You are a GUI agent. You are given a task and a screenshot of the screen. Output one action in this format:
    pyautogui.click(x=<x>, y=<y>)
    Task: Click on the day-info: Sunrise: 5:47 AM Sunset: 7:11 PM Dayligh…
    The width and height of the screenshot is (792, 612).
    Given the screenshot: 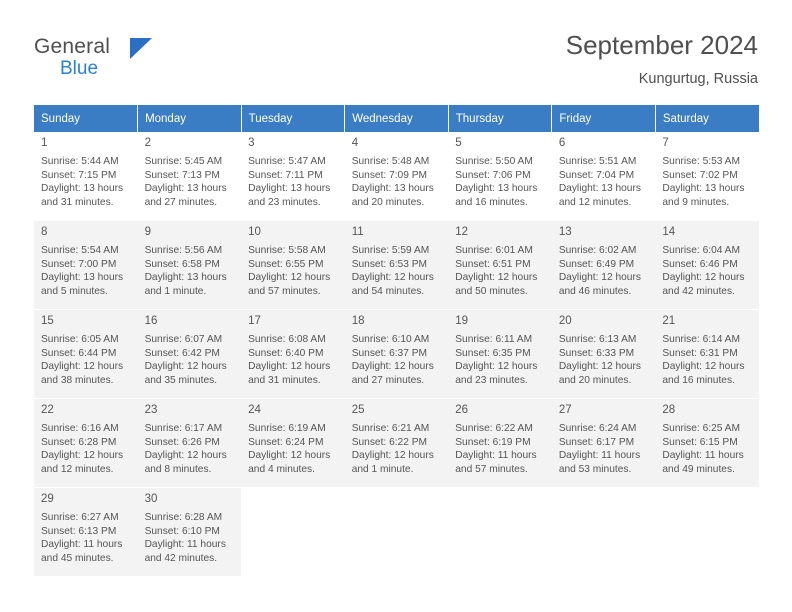 What is the action you would take?
    pyautogui.click(x=296, y=182)
    